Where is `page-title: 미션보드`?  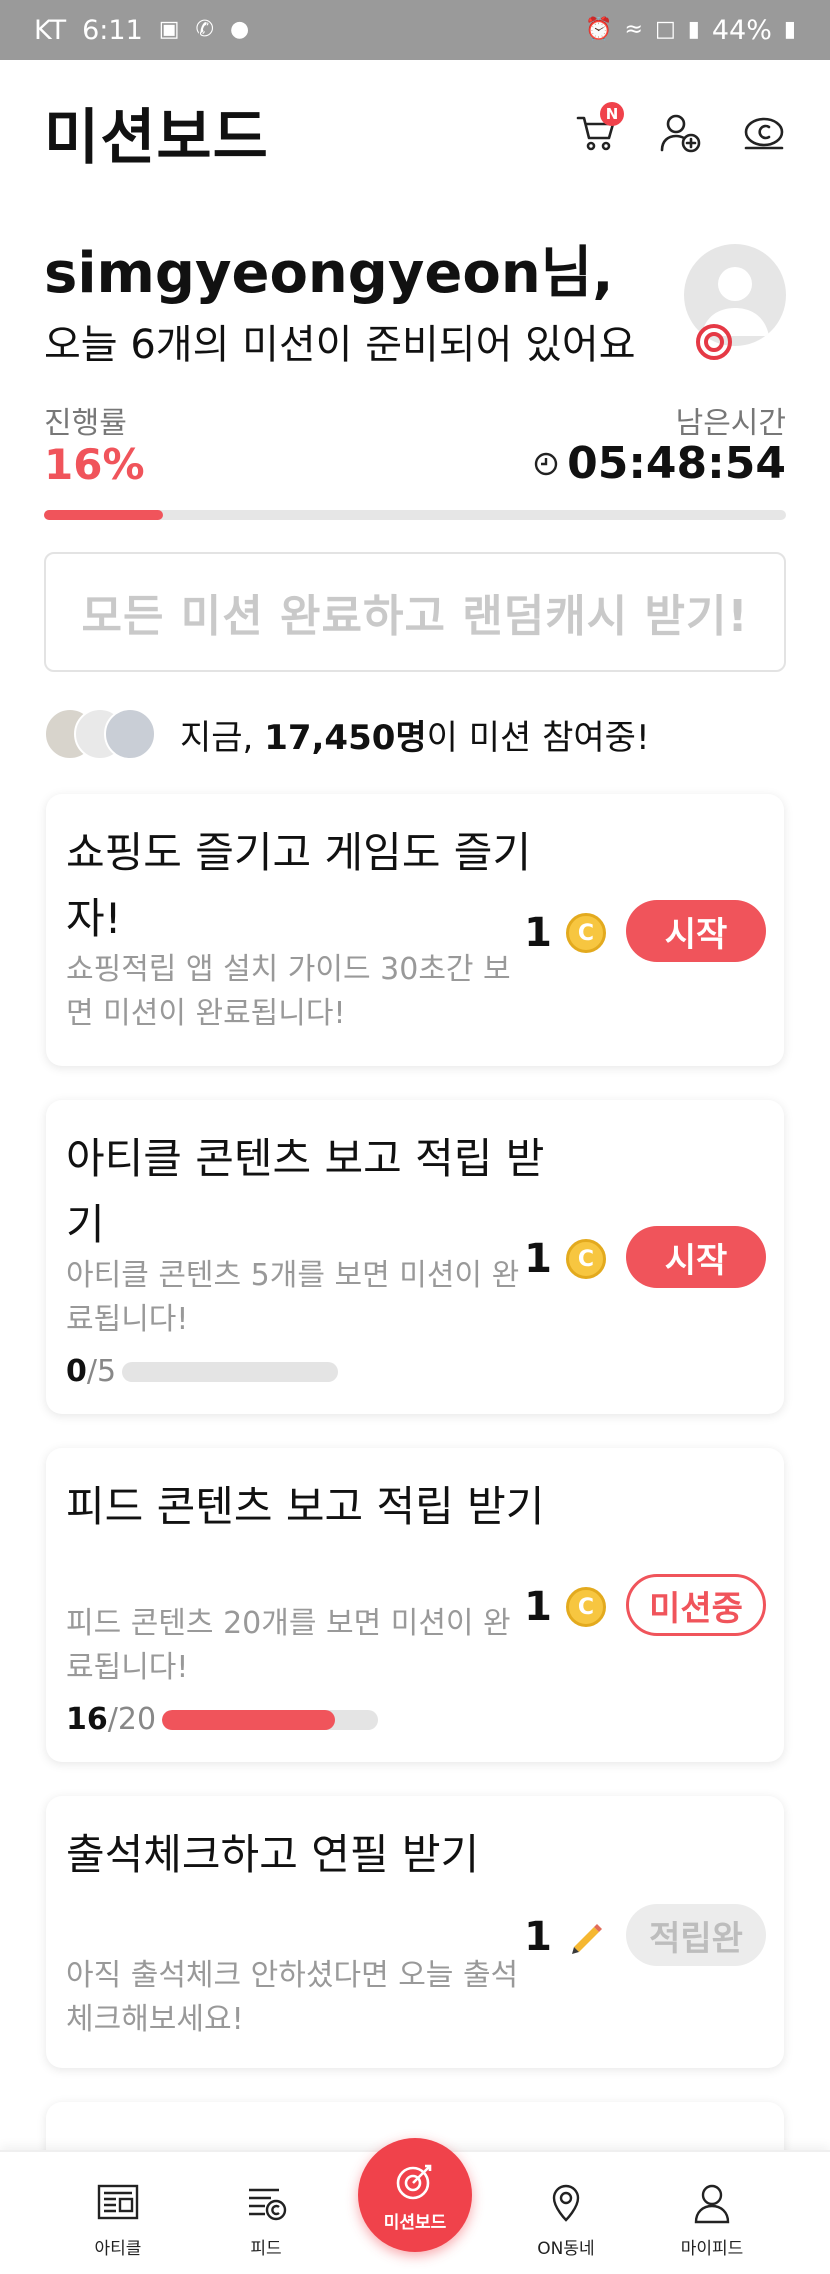 page-title: 미션보드 is located at coordinates (156, 137).